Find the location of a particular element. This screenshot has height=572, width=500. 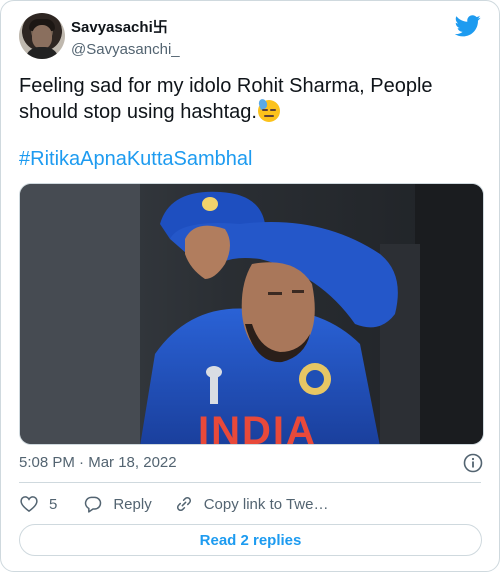

tweet-timestamp: 5:08 PM · Mar 18, 2022 is located at coordinates (98, 462).